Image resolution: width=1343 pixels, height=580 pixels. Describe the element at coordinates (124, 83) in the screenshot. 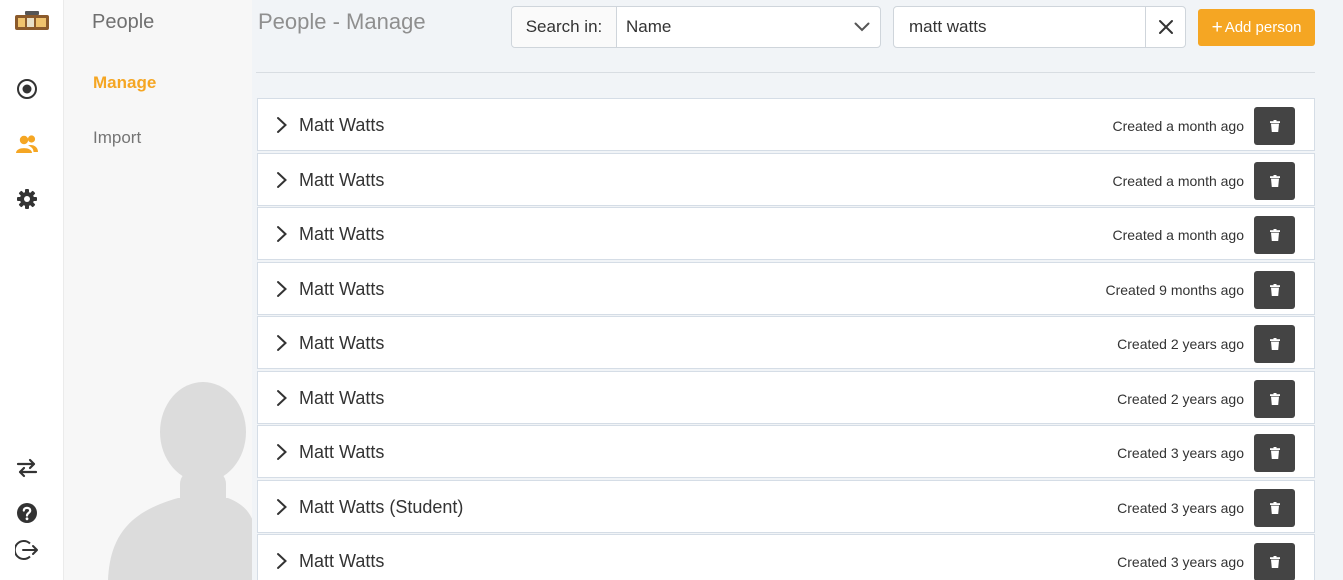

I see `subnav-item-manage: Manage` at that location.